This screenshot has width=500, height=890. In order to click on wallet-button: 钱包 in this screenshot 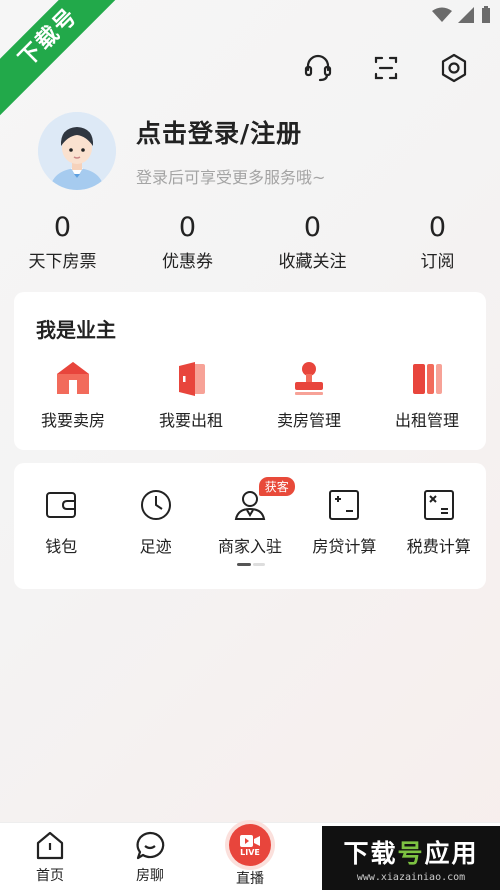, I will do `click(61, 521)`.